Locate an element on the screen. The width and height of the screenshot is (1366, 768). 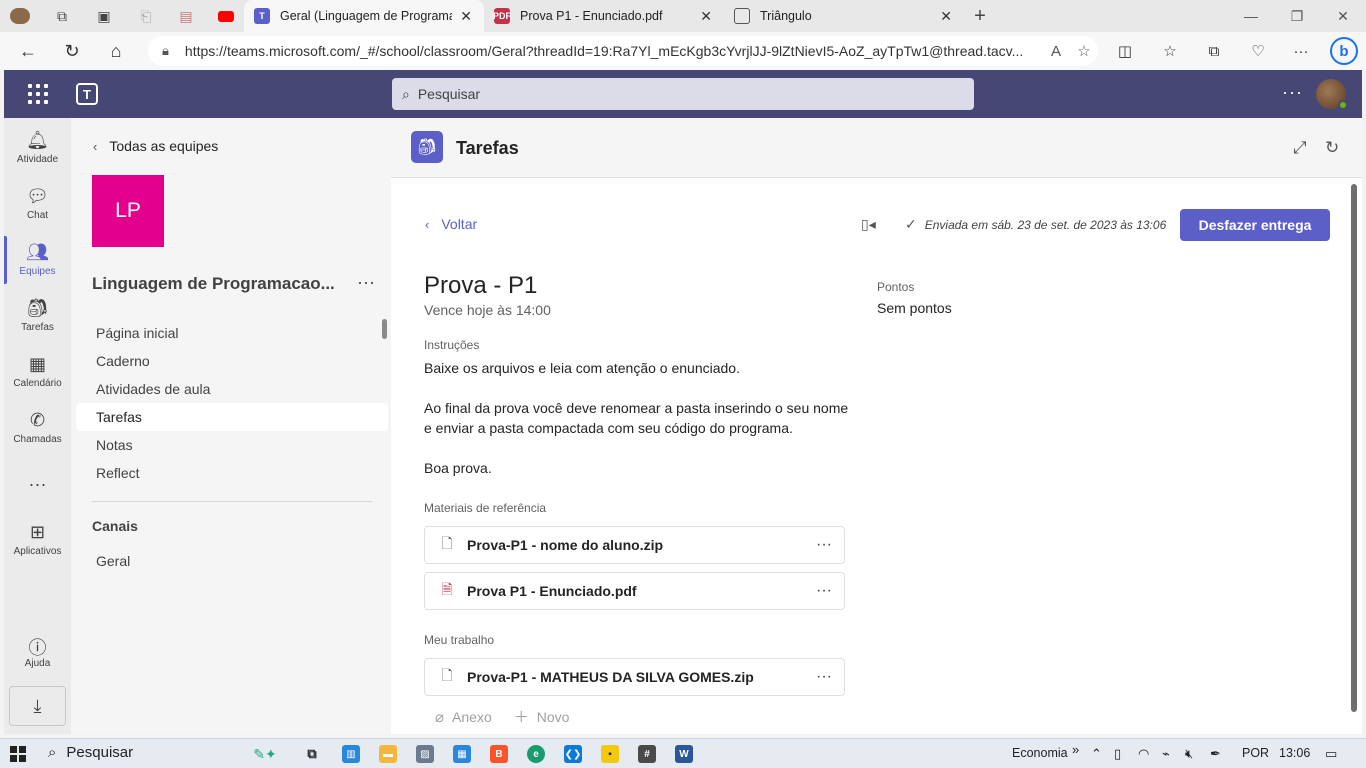
calendar-app-icon: ▦ is located at coordinates (462, 754).